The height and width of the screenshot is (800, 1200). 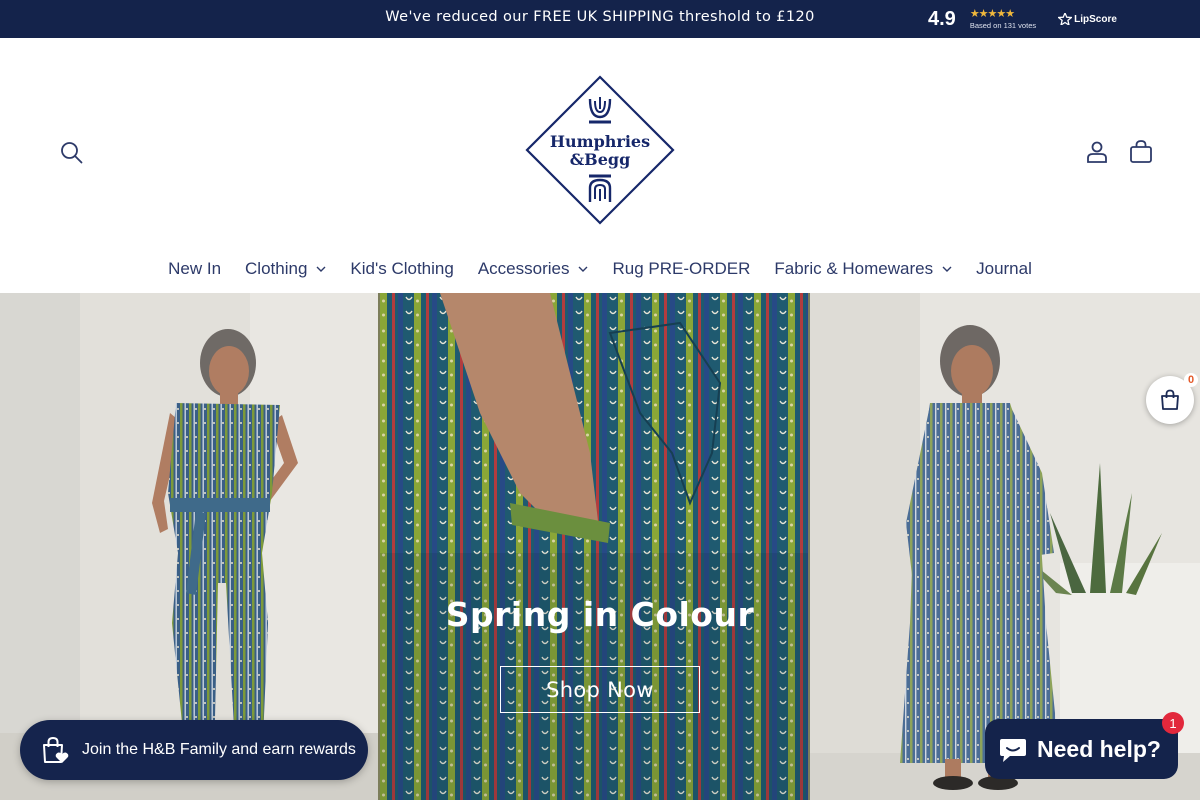 What do you see at coordinates (1065, 19) in the screenshot?
I see `lipscore-star-icon` at bounding box center [1065, 19].